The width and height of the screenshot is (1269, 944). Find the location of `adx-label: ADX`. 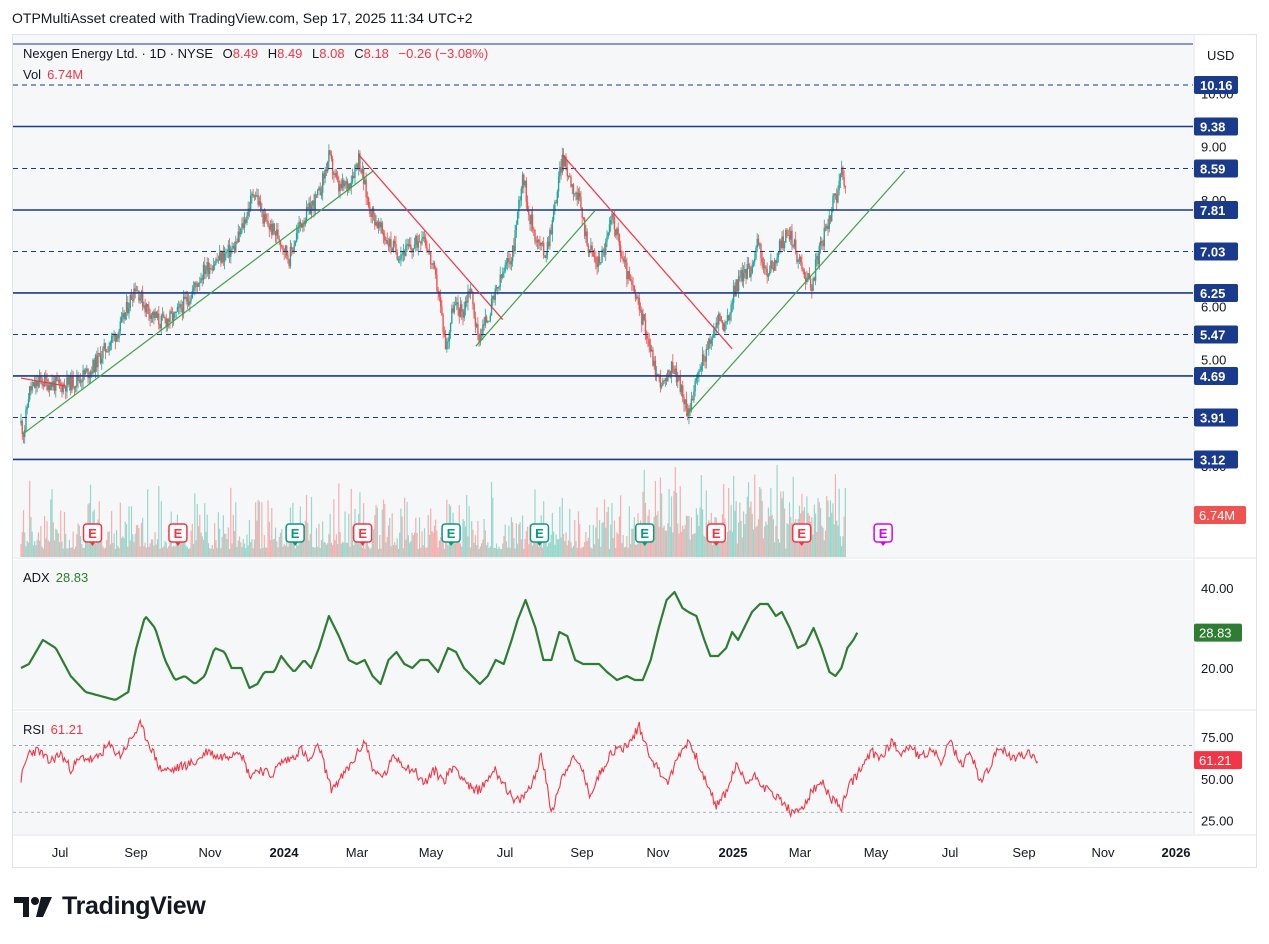

adx-label: ADX is located at coordinates (36, 577).